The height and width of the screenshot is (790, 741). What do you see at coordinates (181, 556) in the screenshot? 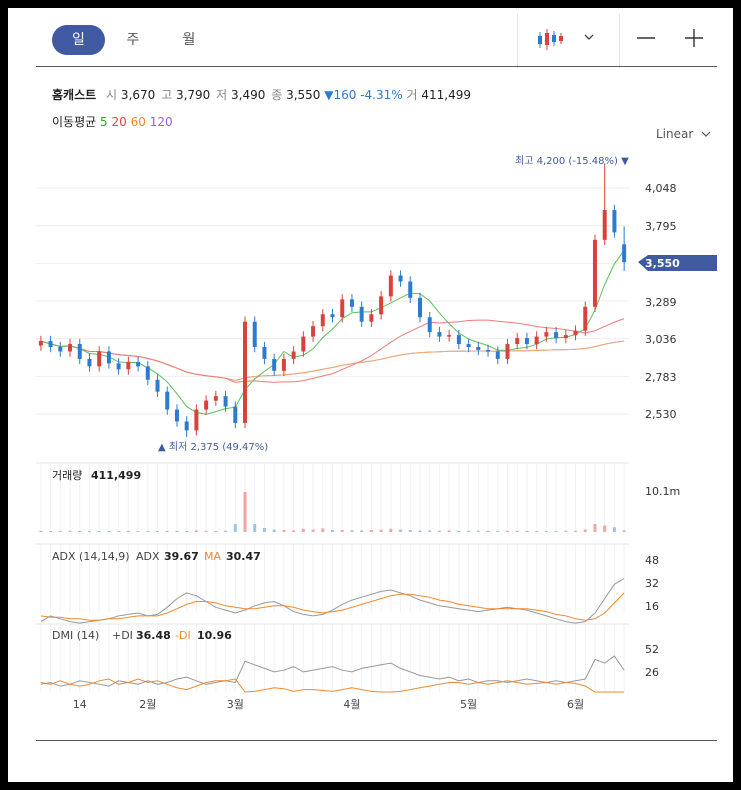
I see `adx-value: 39.67` at bounding box center [181, 556].